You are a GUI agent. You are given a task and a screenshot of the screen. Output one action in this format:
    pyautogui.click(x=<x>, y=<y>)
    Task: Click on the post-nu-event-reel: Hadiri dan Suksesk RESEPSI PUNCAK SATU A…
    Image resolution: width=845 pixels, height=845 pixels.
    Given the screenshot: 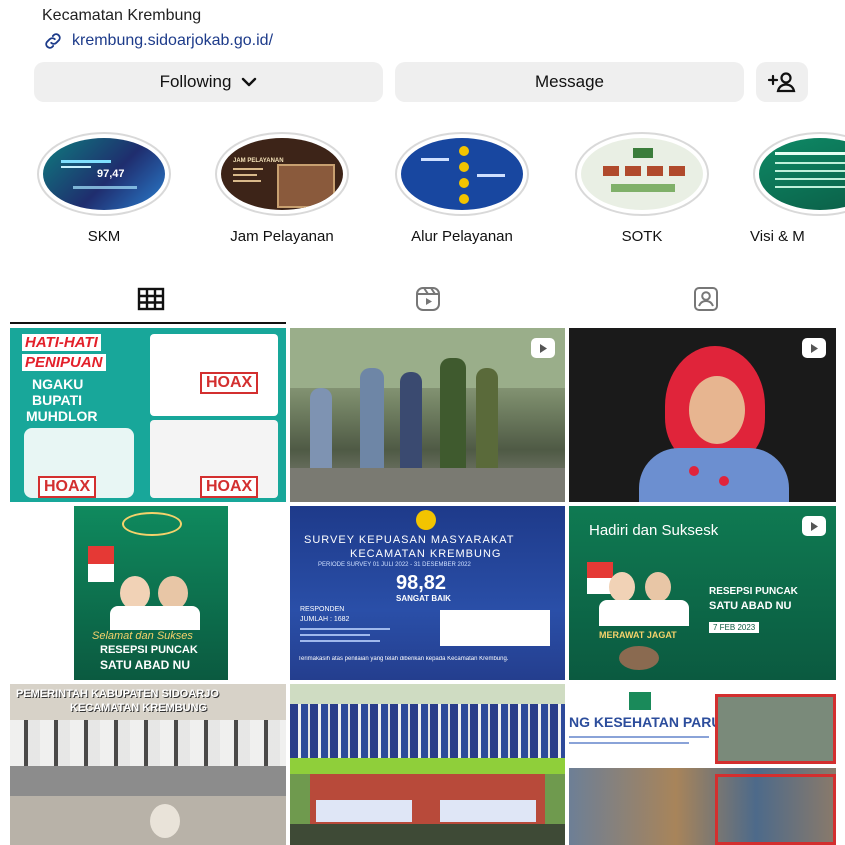 What is the action you would take?
    pyautogui.click(x=702, y=593)
    